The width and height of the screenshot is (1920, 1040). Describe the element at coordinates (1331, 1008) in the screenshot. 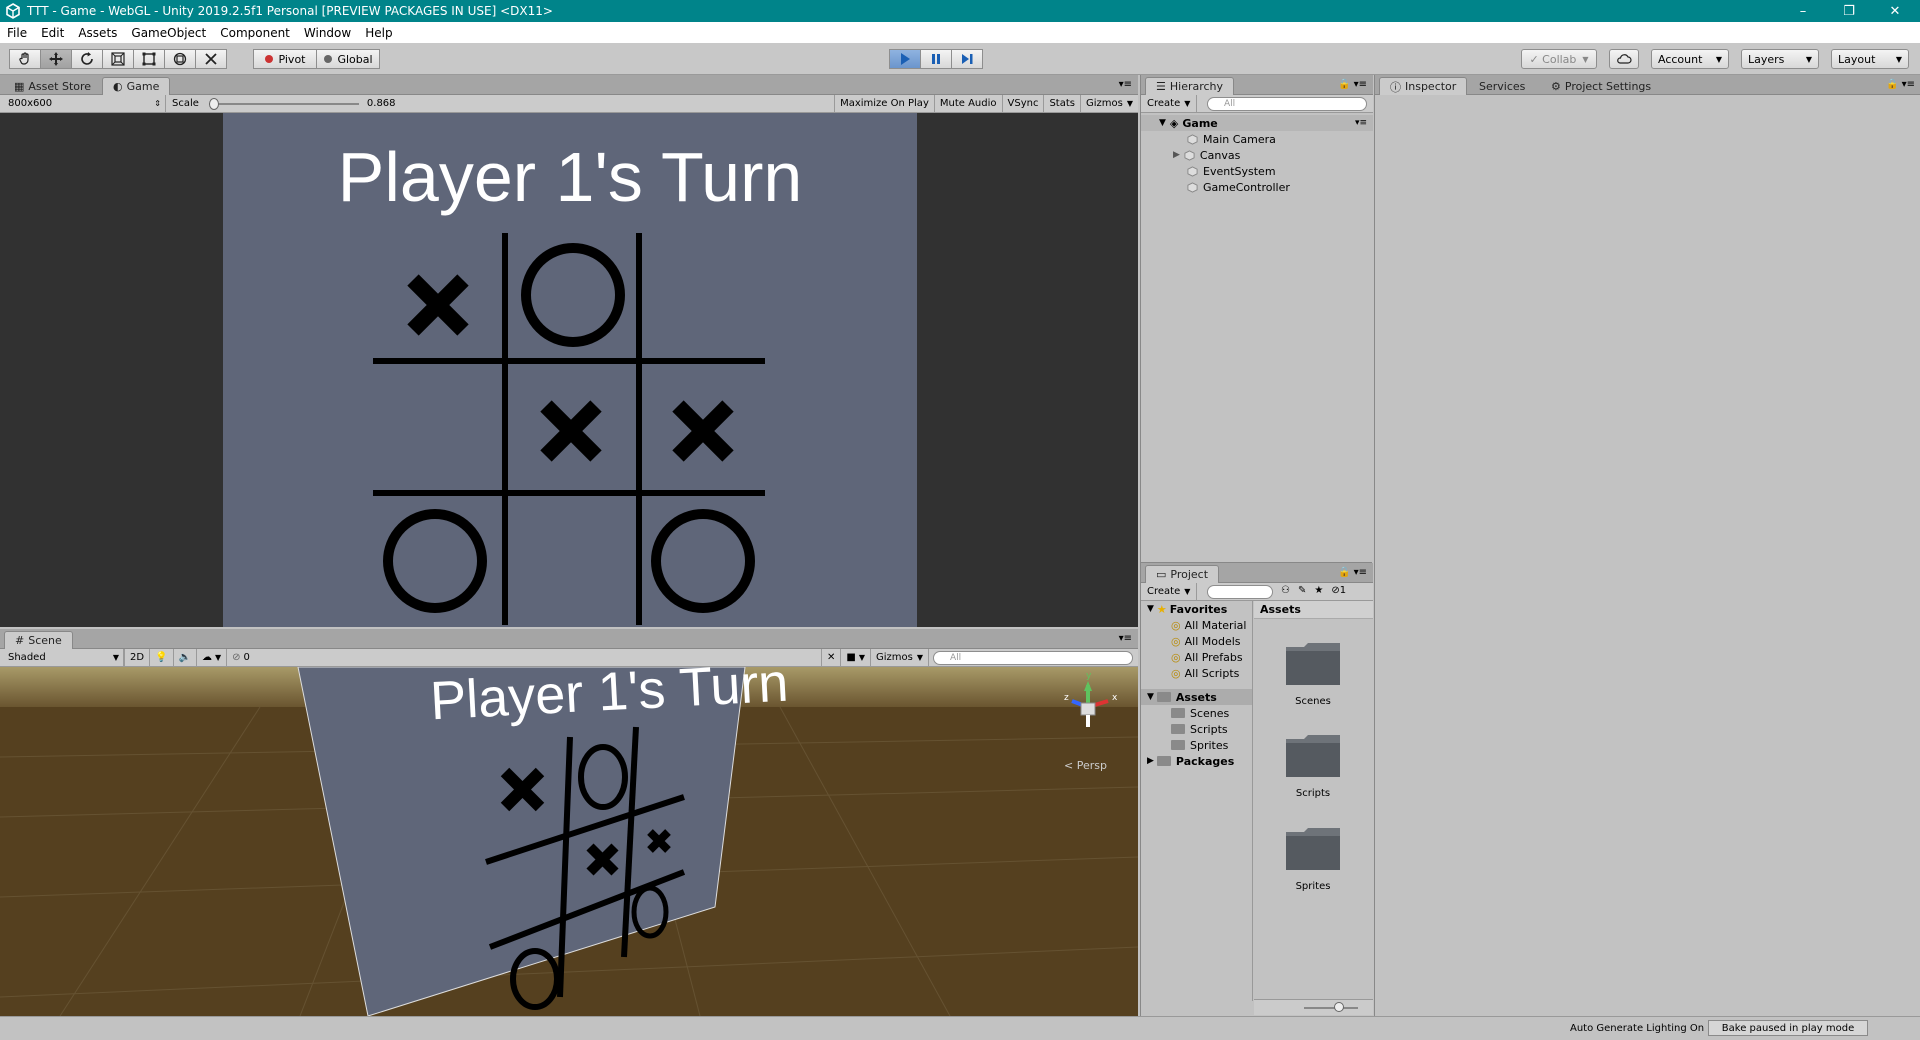

I see `icon-size-slider` at that location.